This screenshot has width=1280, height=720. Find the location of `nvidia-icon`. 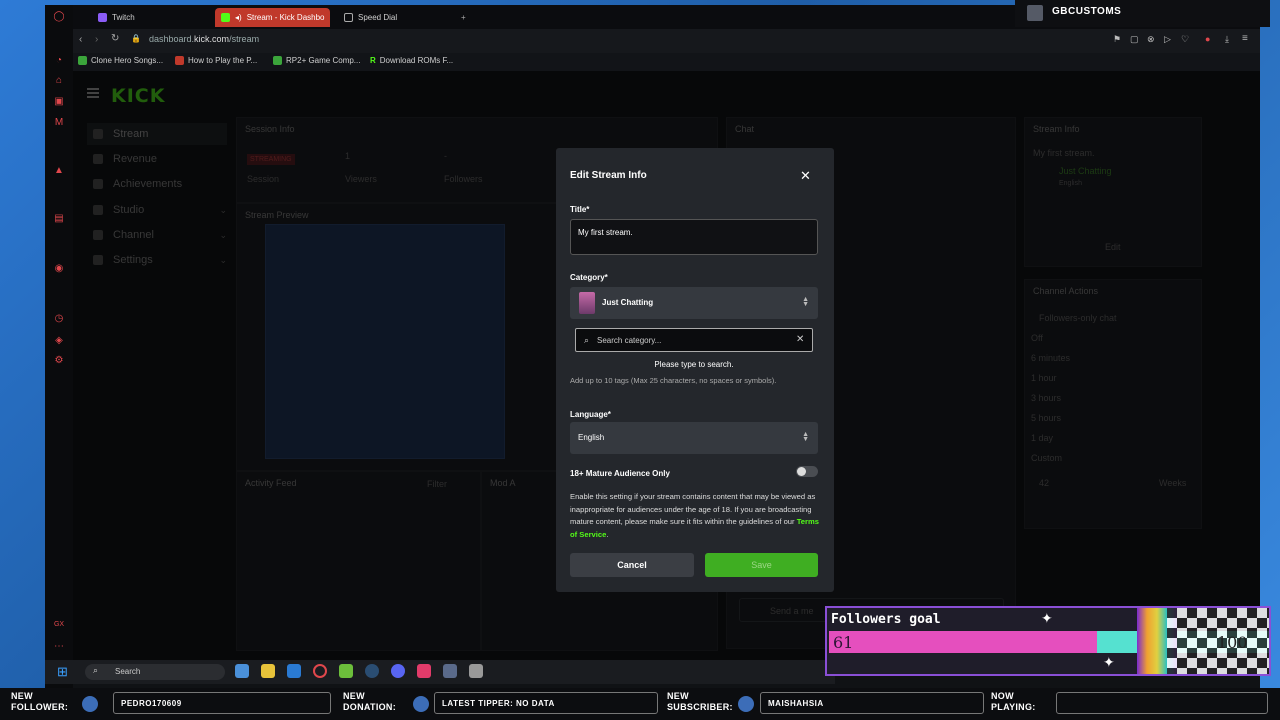

nvidia-icon is located at coordinates (346, 671).